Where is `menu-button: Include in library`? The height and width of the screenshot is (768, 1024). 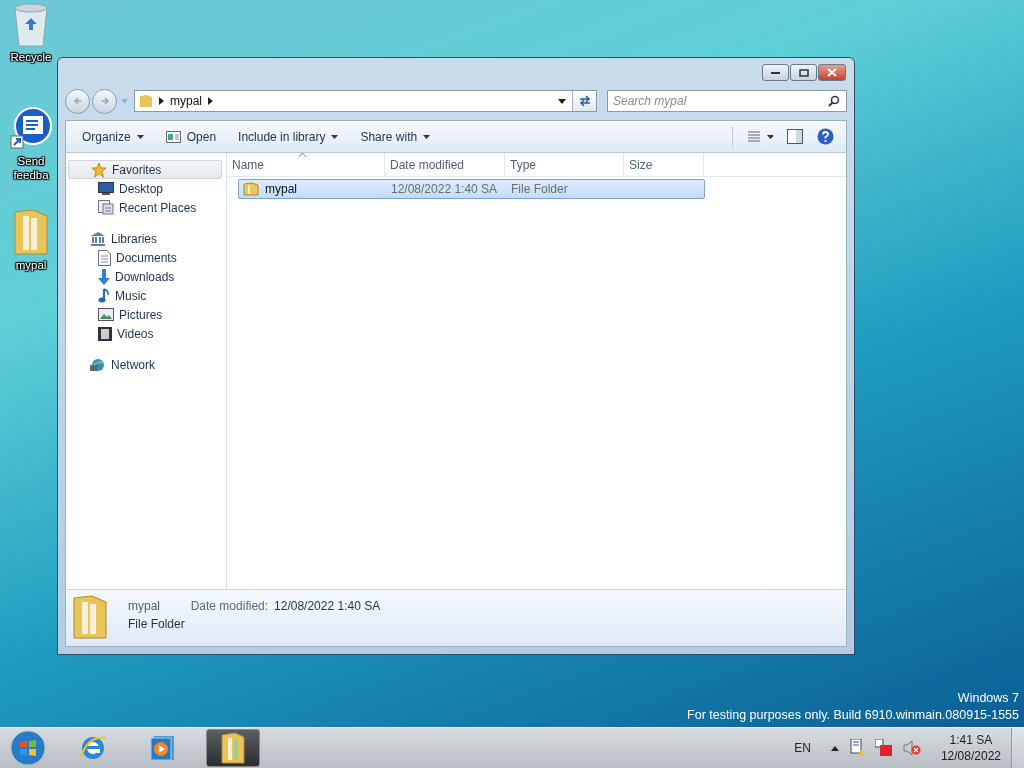
menu-button: Include in library is located at coordinates (288, 136).